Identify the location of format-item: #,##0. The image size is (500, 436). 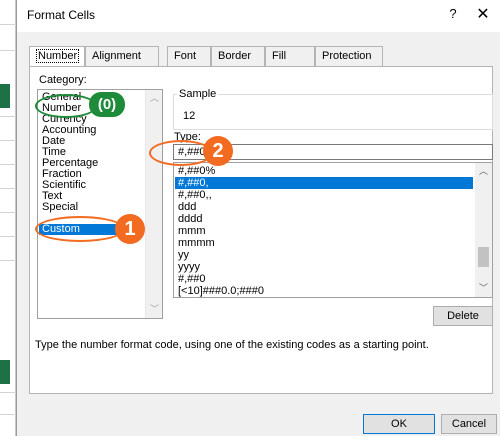
(192, 279).